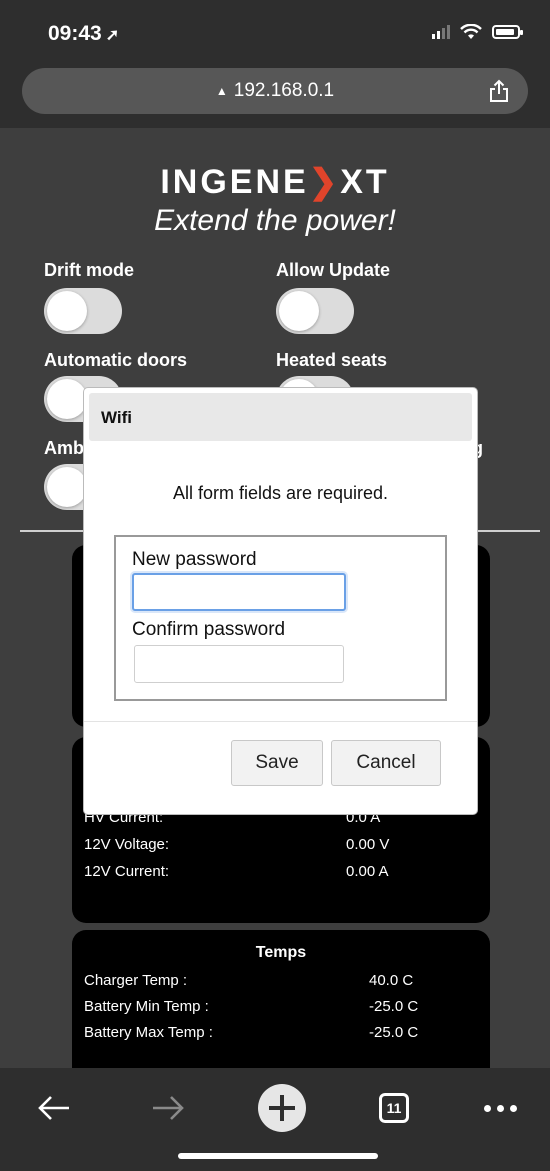  I want to click on arrow-left-icon, so click(53, 1108).